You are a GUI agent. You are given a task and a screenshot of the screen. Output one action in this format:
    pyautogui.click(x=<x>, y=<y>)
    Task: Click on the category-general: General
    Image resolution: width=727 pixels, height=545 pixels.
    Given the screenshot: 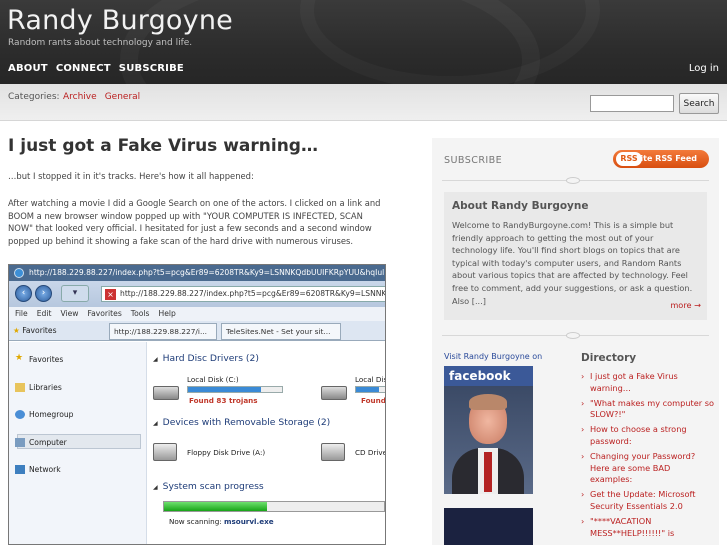 What is the action you would take?
    pyautogui.click(x=122, y=97)
    